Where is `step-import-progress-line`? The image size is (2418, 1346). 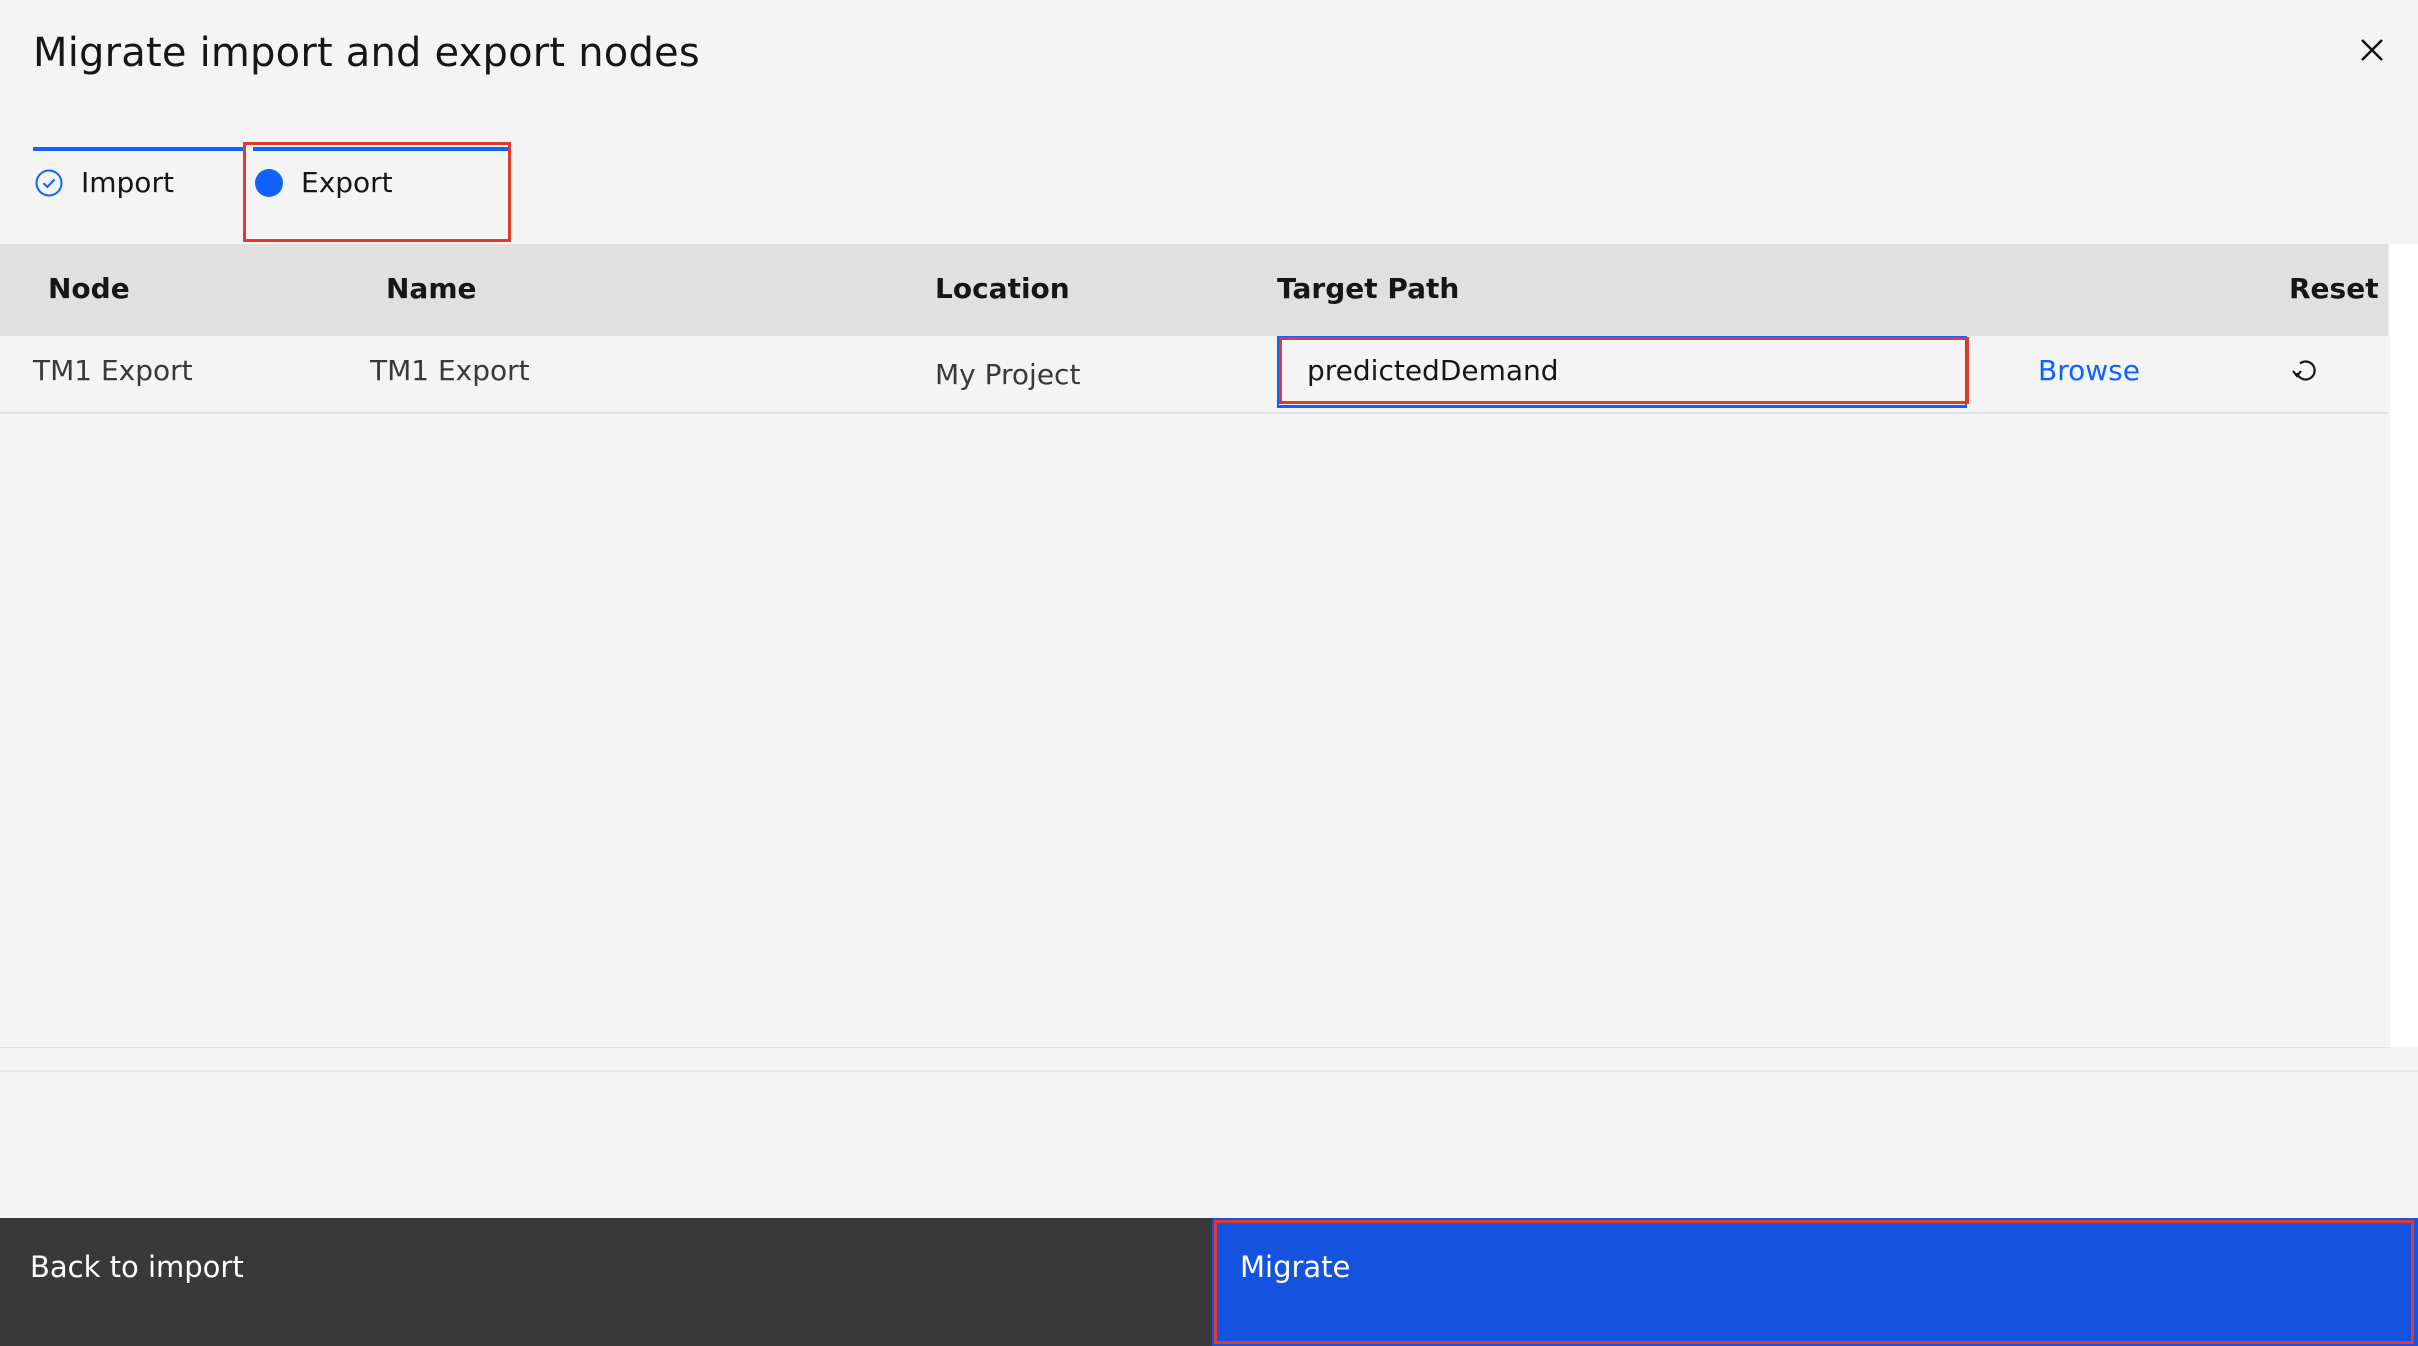 step-import-progress-line is located at coordinates (138, 149).